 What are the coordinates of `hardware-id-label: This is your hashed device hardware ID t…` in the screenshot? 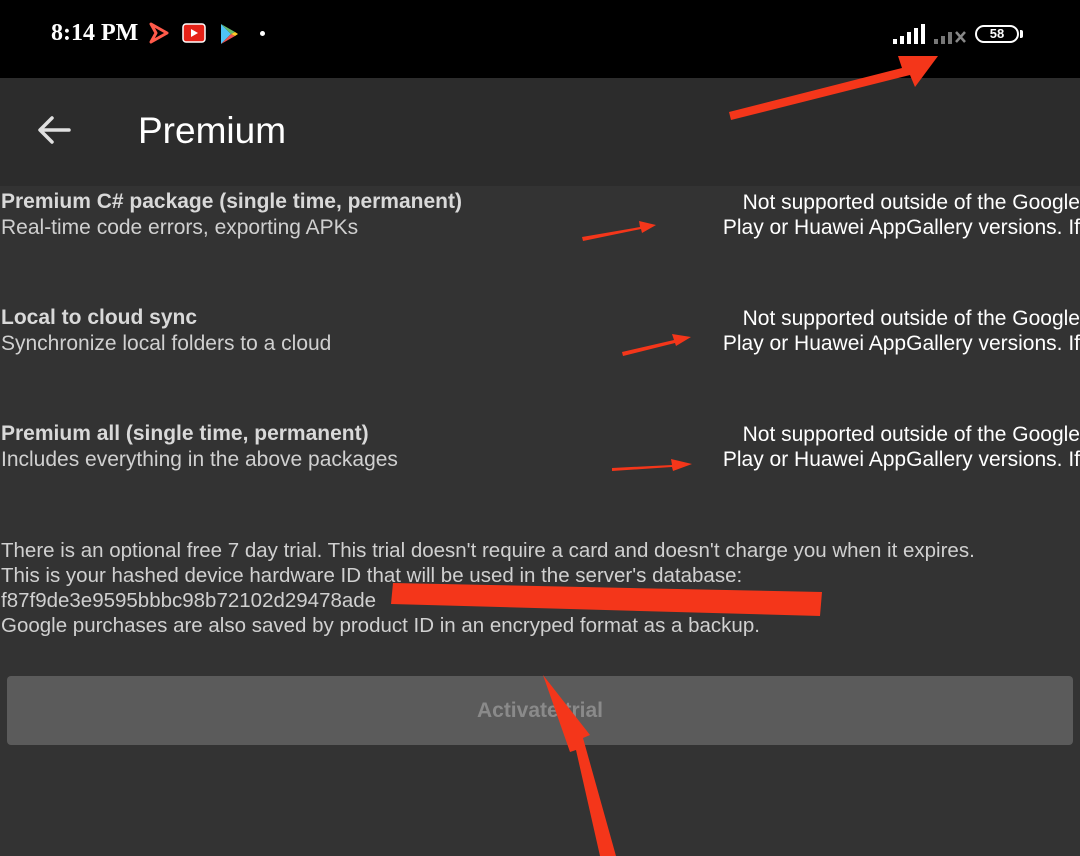 It's located at (372, 575).